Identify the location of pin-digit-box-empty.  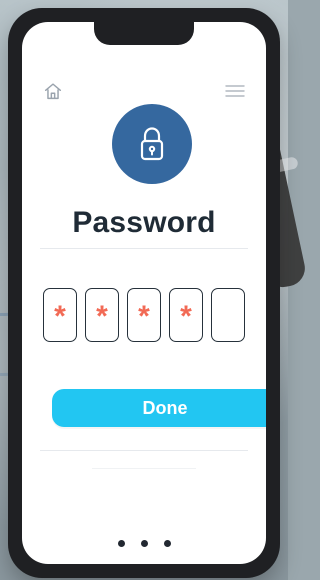
(228, 315).